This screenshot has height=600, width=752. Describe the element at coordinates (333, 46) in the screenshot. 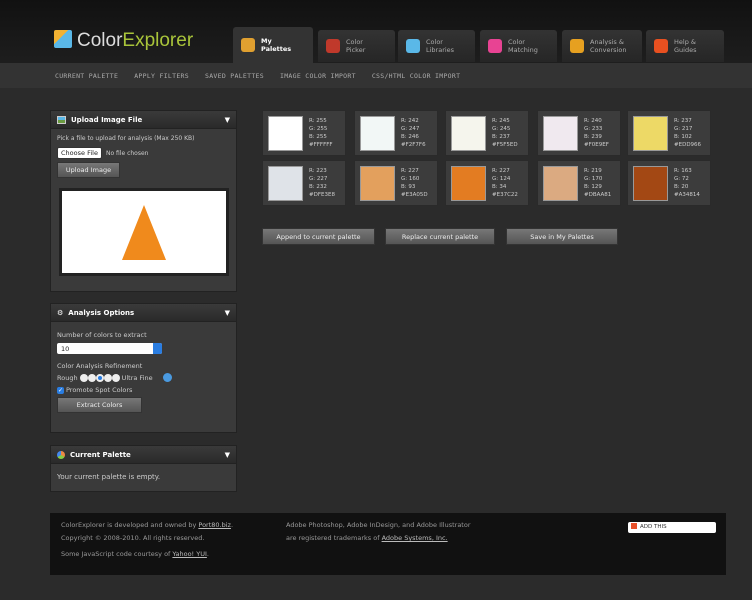

I see `color-picker-icon` at that location.